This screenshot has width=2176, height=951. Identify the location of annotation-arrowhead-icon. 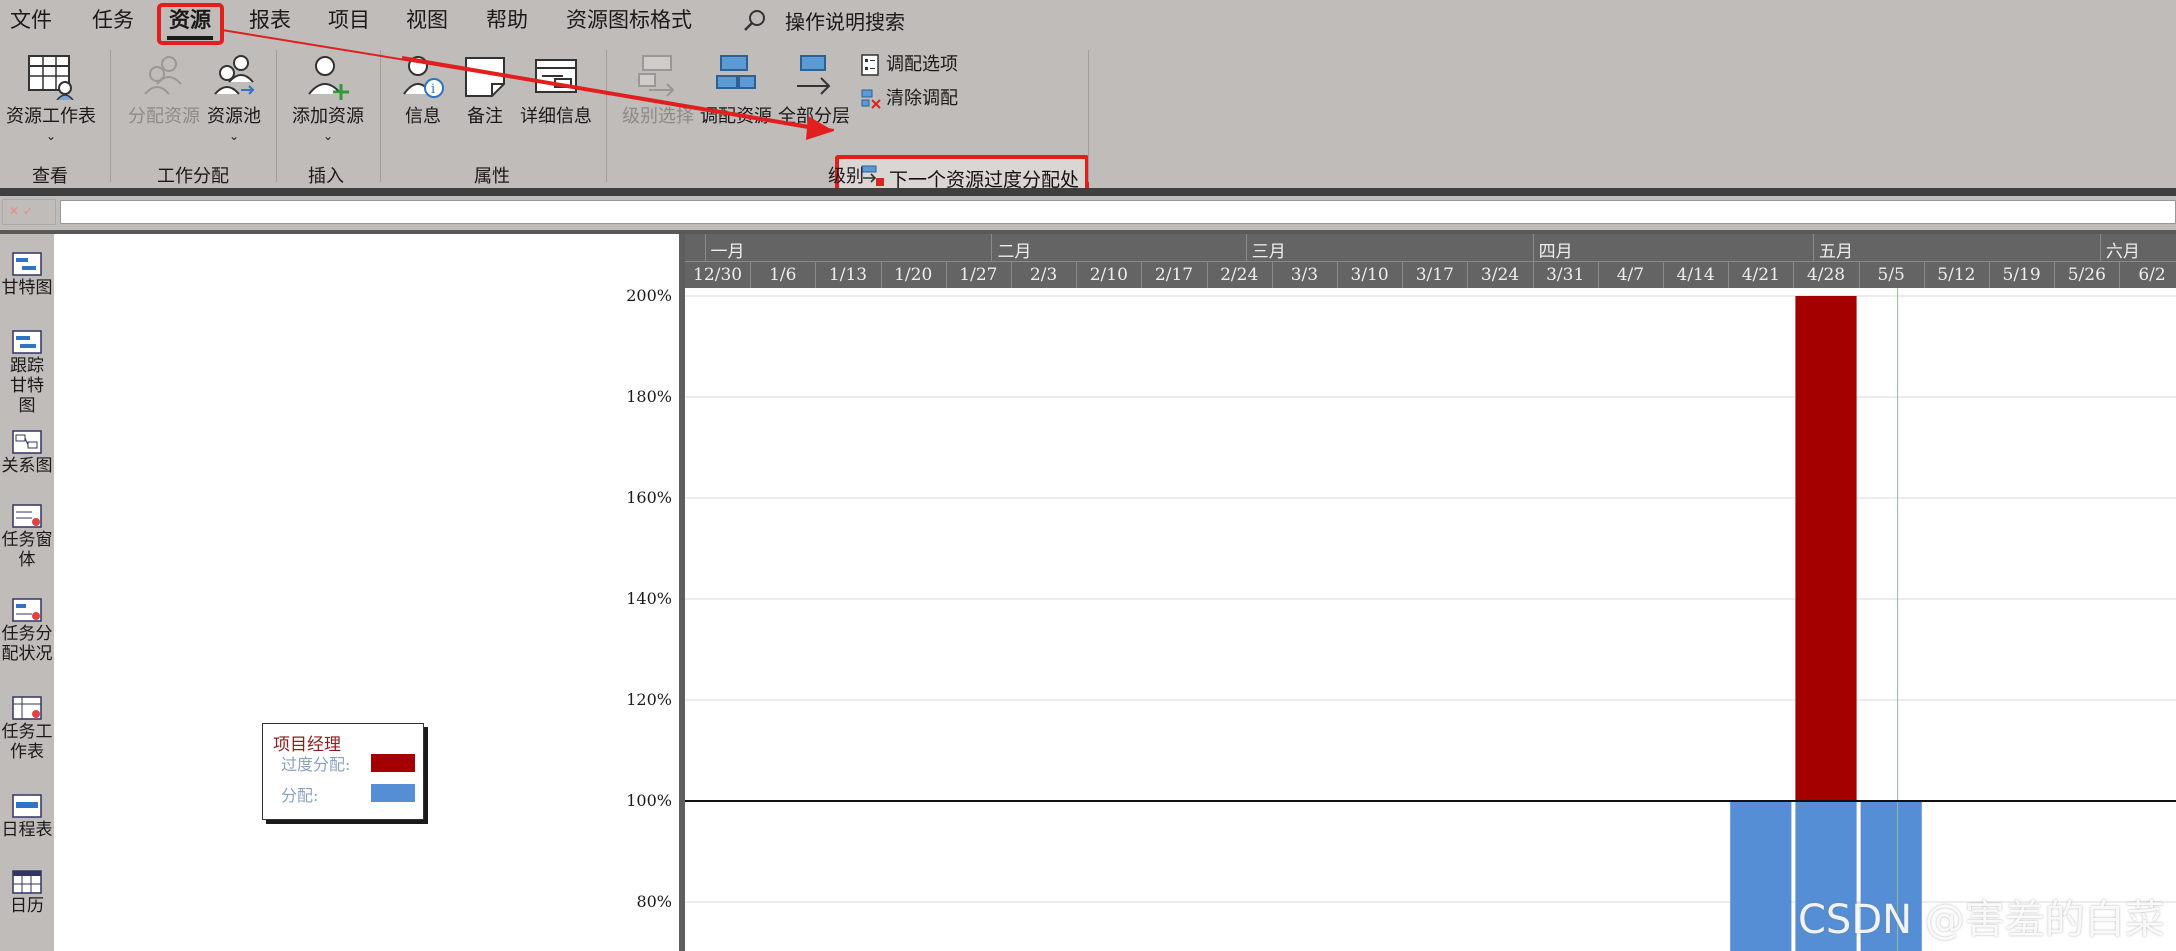
(820, 128).